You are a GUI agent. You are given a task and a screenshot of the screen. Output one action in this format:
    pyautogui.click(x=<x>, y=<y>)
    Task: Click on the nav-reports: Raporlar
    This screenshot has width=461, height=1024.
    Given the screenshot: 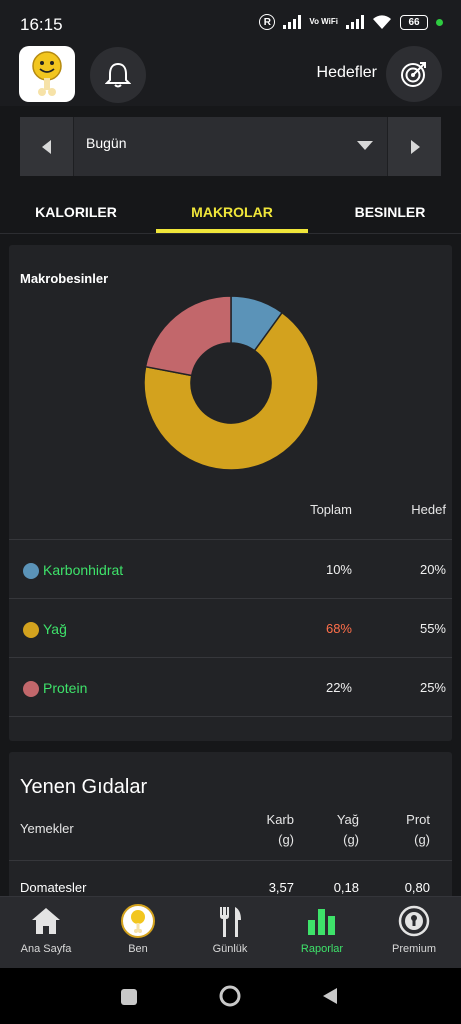 What is the action you would take?
    pyautogui.click(x=322, y=933)
    